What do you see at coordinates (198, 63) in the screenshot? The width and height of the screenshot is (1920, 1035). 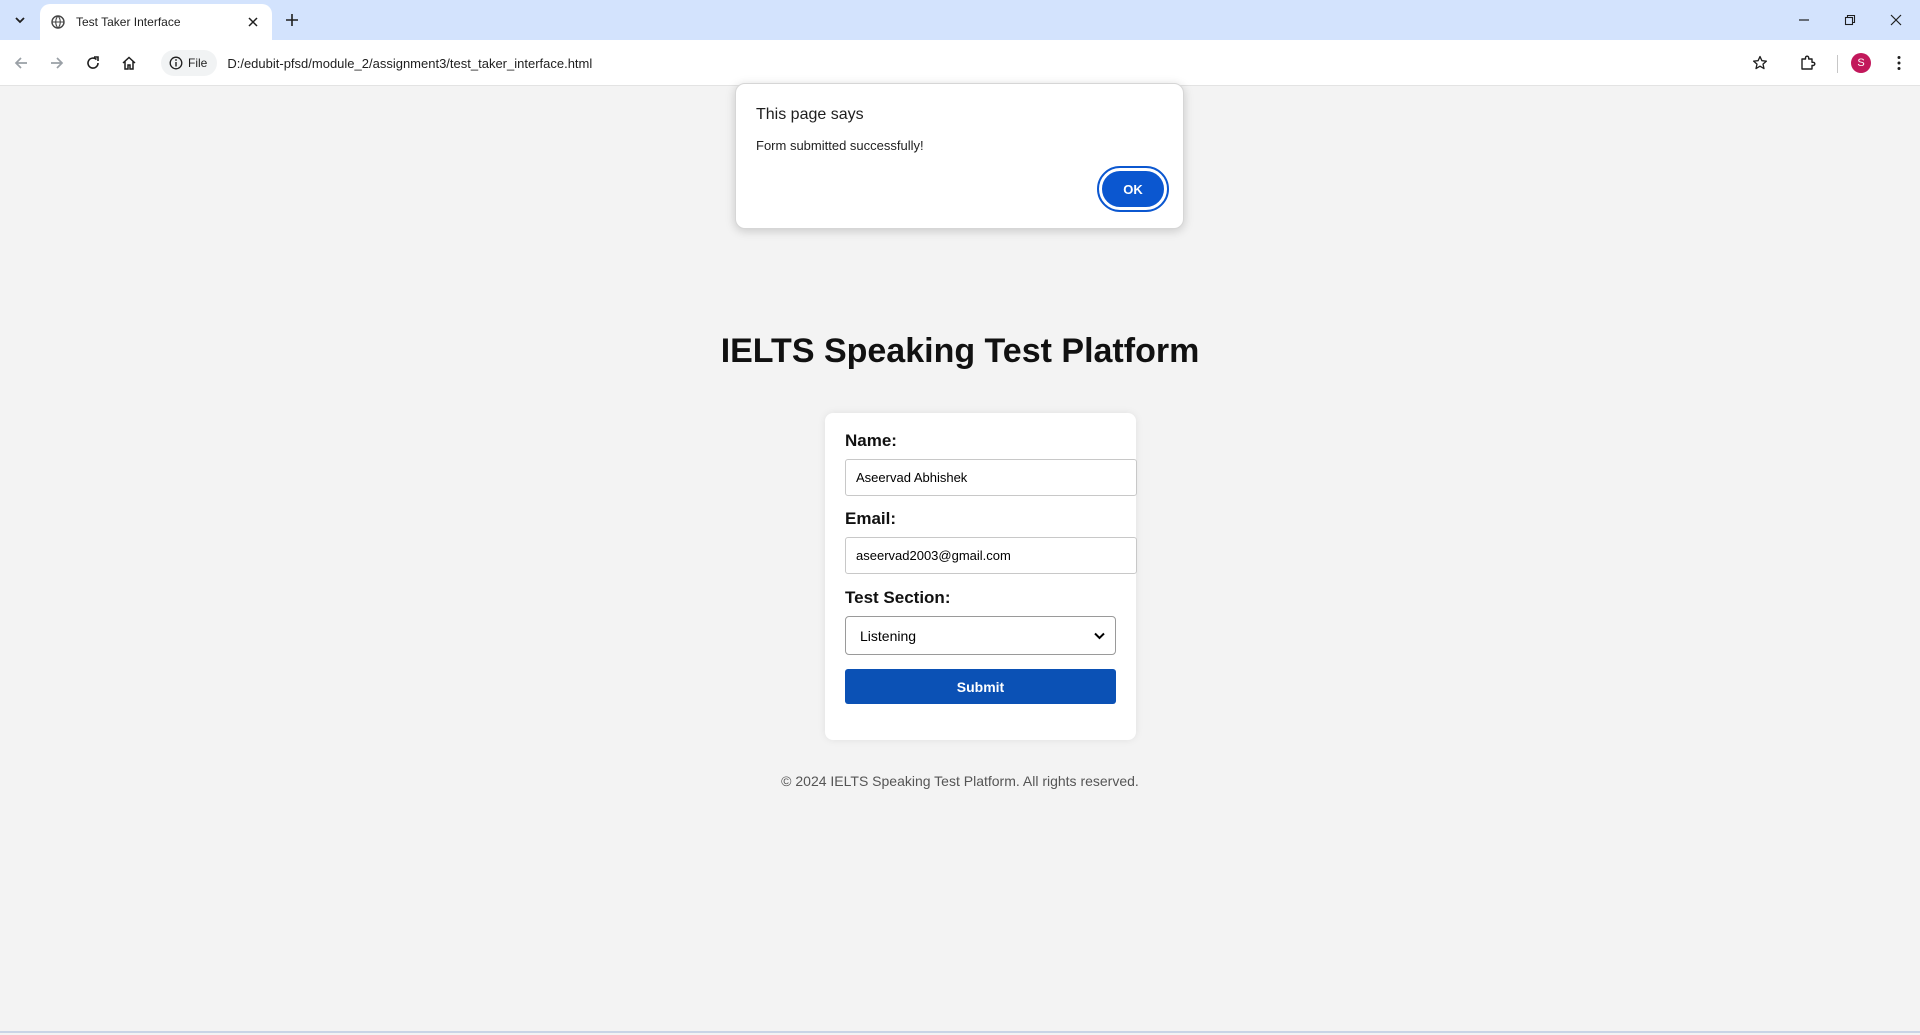 I see `site-chip-label: File` at bounding box center [198, 63].